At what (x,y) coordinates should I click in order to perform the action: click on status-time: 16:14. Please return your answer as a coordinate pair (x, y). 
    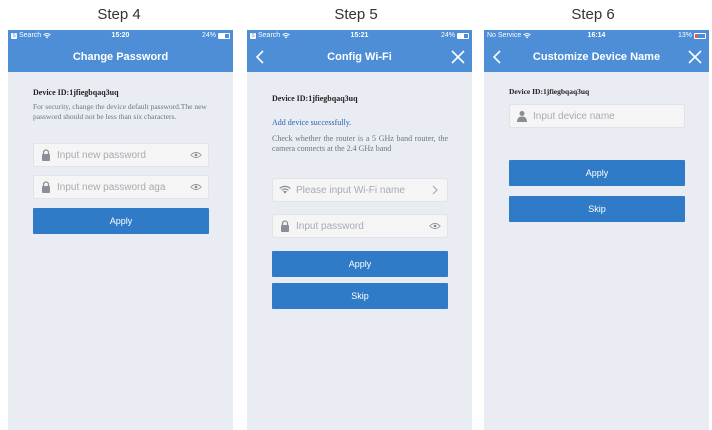
    Looking at the image, I should click on (596, 35).